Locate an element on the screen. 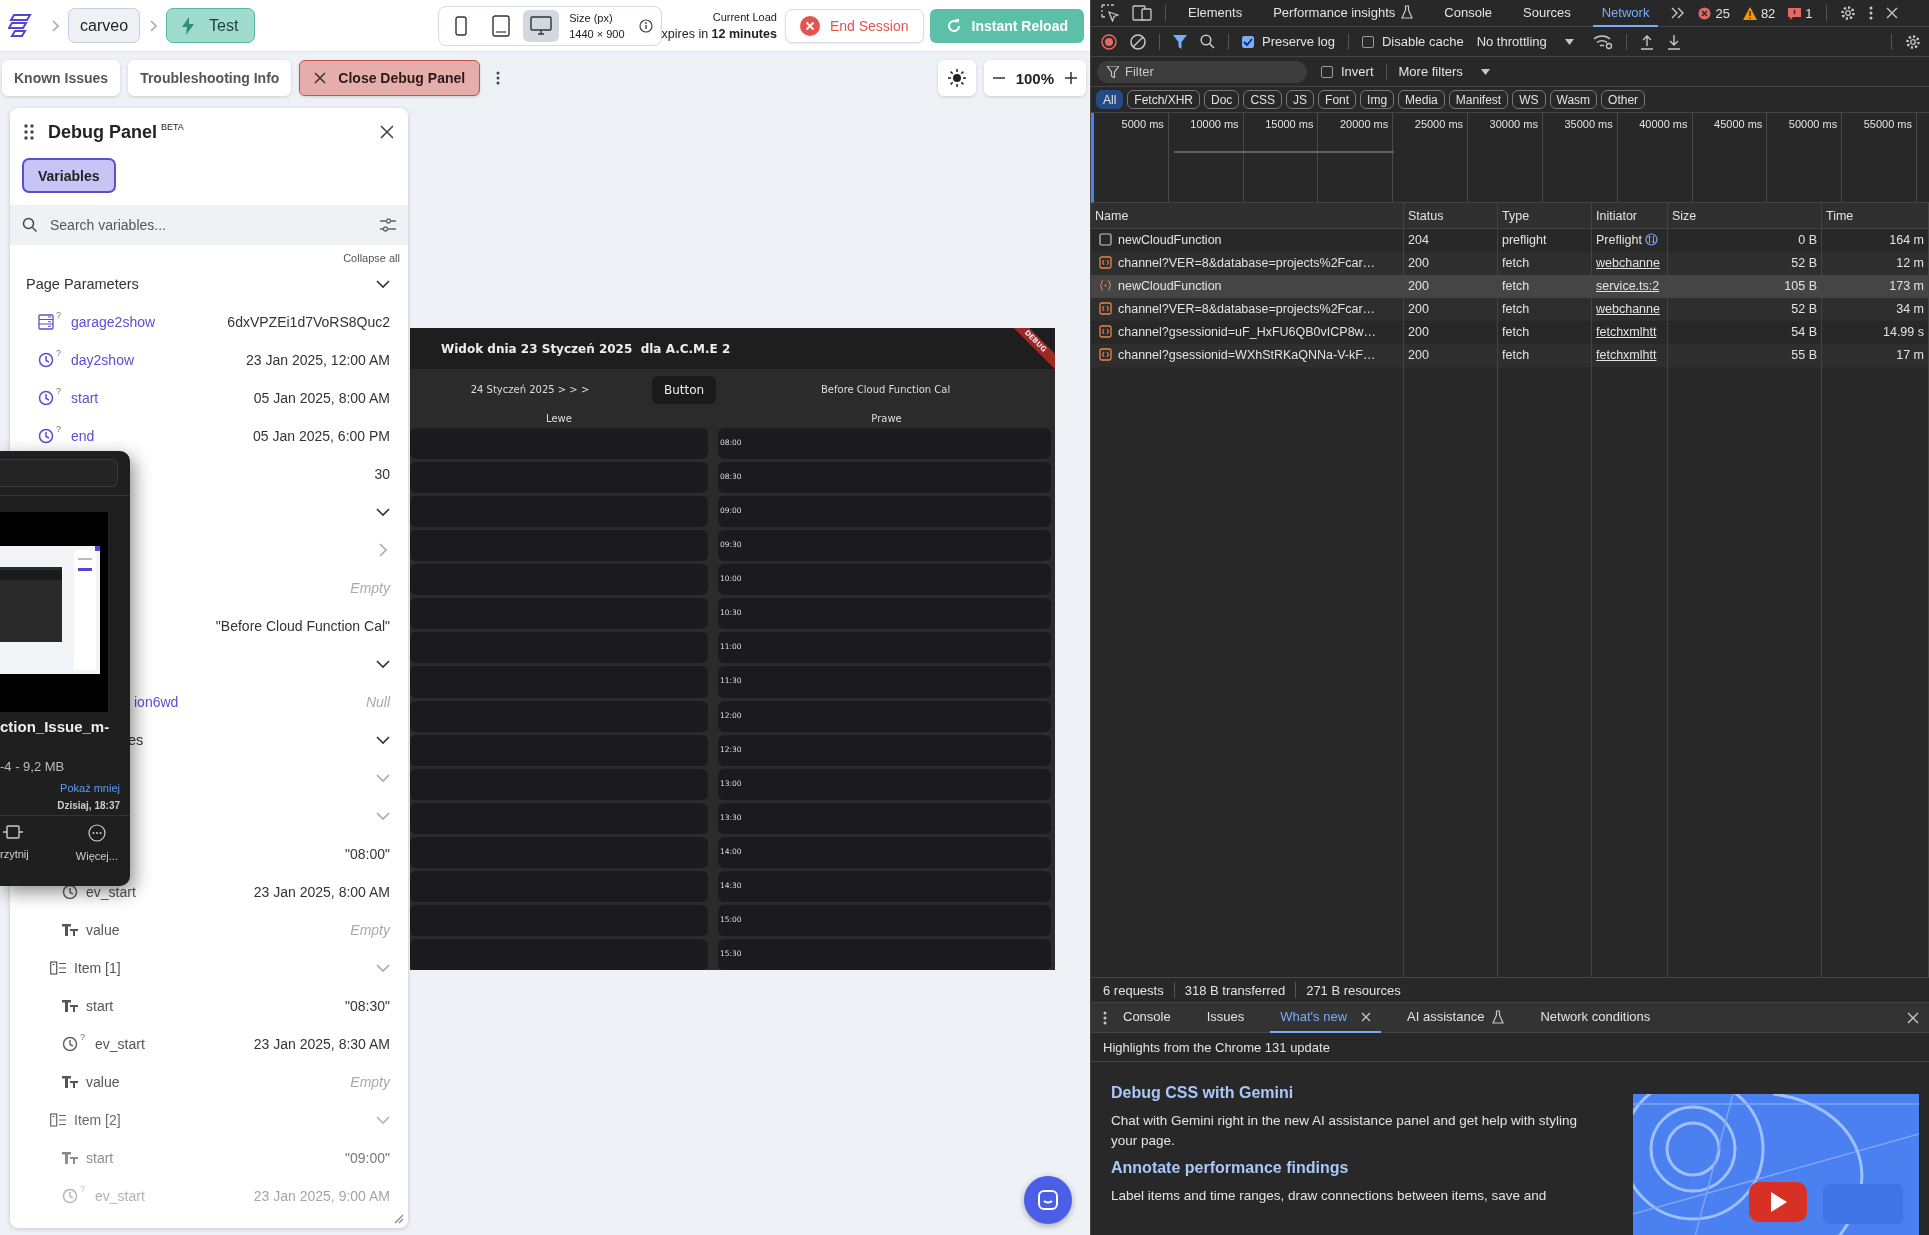  resize-handle-icon is located at coordinates (399, 1219).